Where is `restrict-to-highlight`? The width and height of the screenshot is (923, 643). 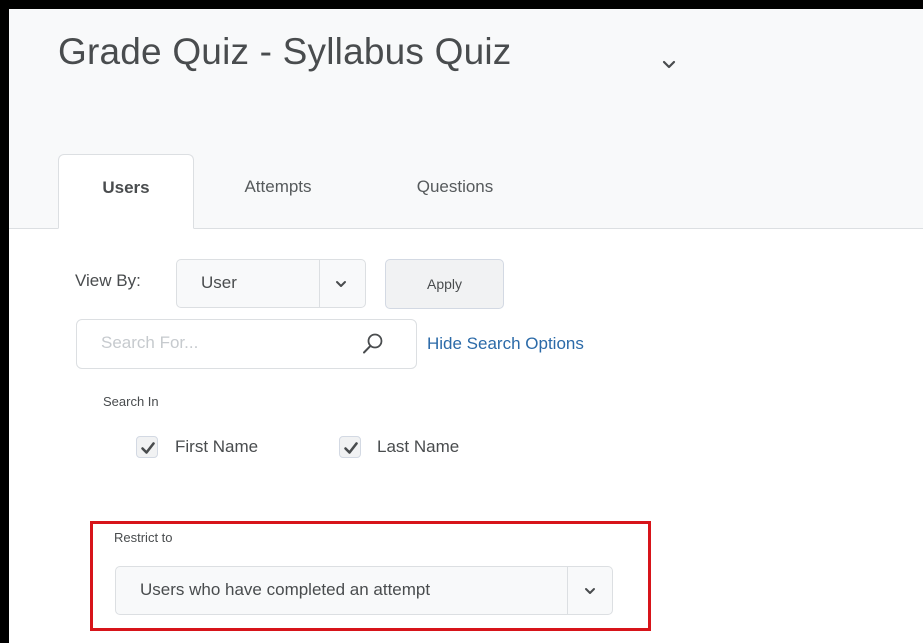
restrict-to-highlight is located at coordinates (370, 576).